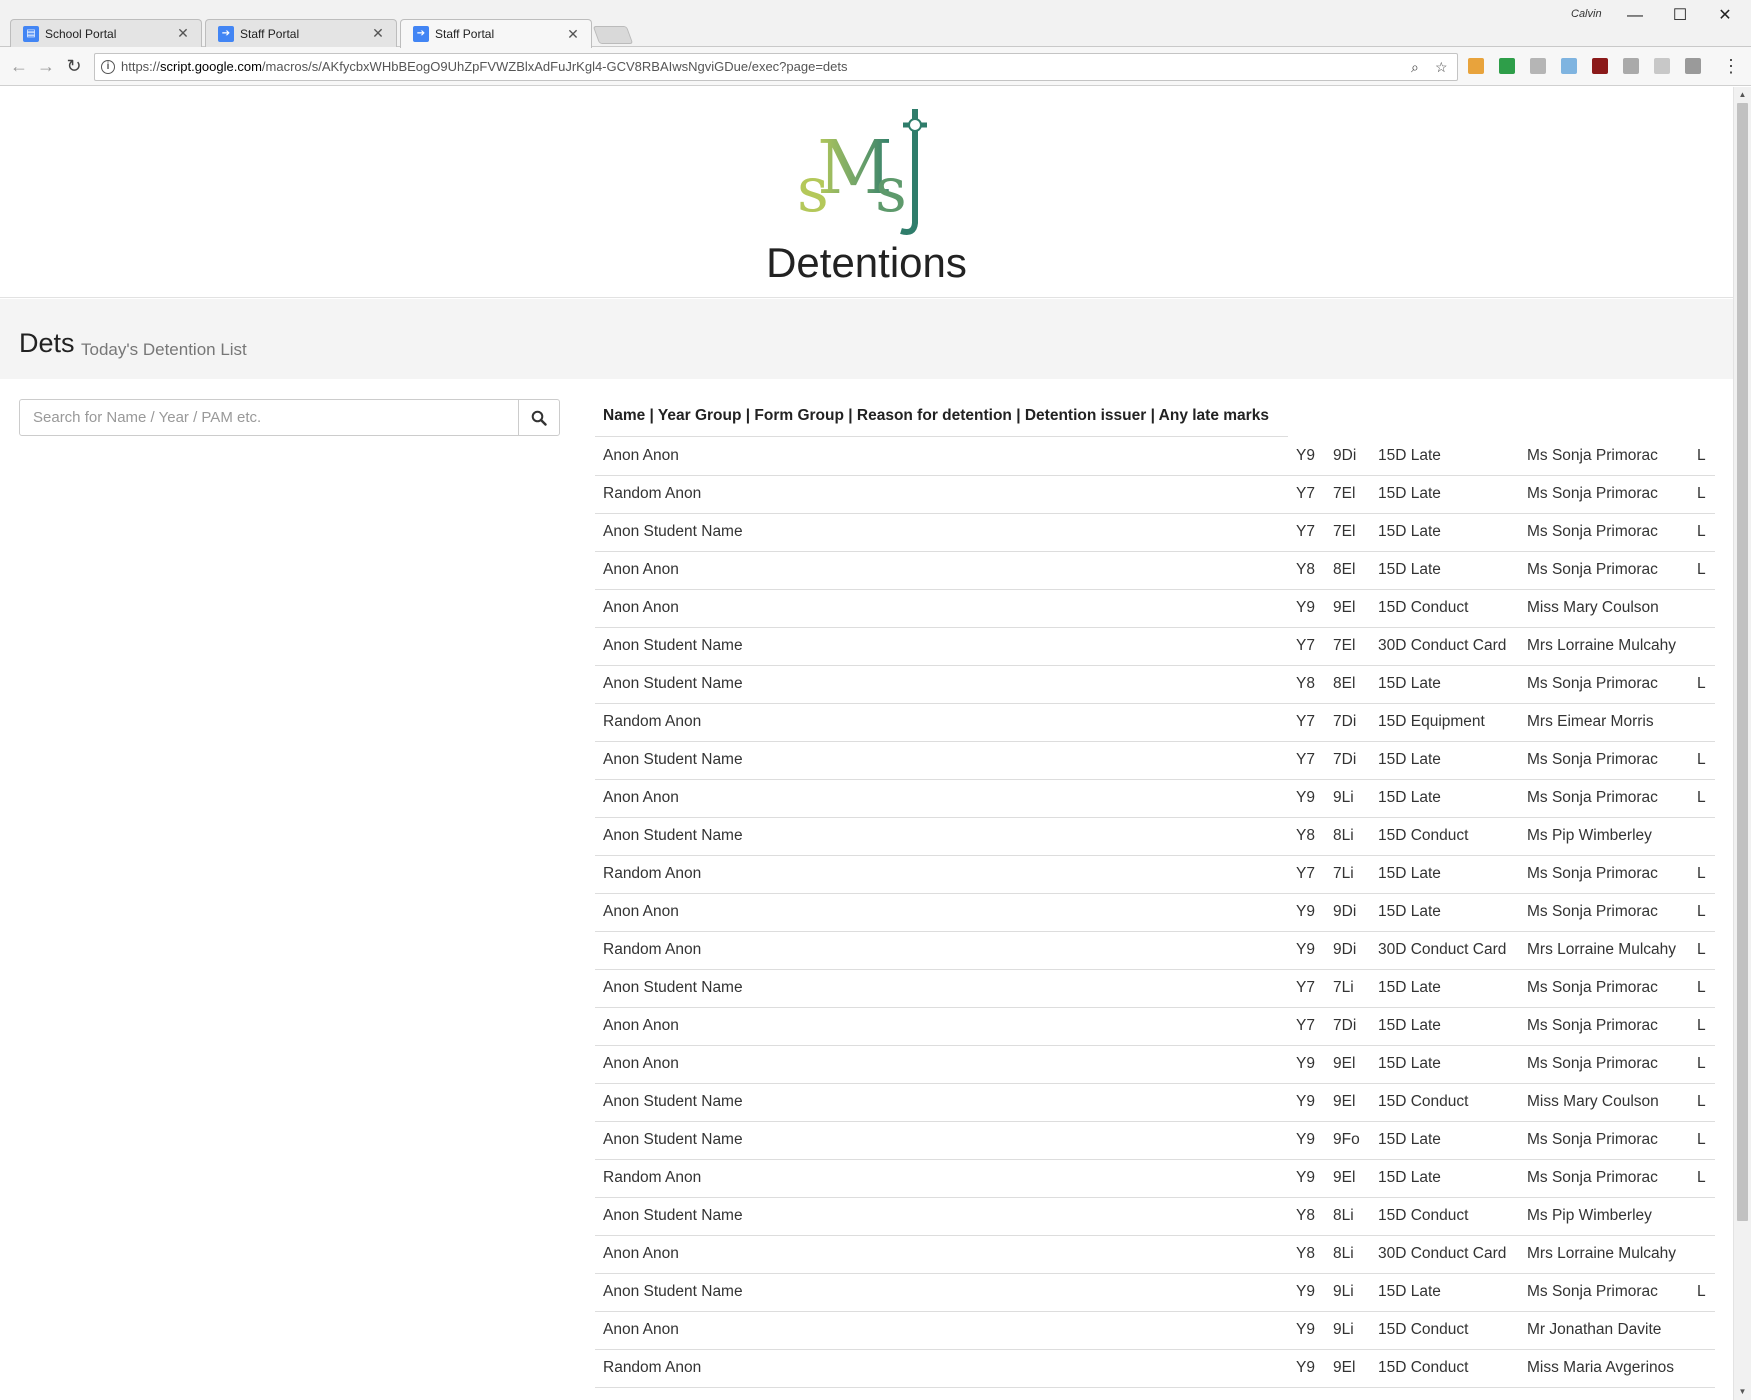 The image size is (1751, 1400). I want to click on drive-extension-icon, so click(1538, 66).